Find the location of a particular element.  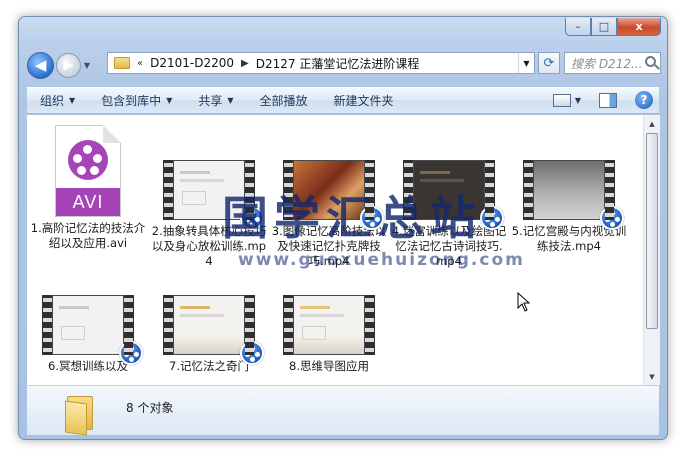

file-name: 1.高阶记忆法的技法介绍以及应用.avi is located at coordinates (88, 235).